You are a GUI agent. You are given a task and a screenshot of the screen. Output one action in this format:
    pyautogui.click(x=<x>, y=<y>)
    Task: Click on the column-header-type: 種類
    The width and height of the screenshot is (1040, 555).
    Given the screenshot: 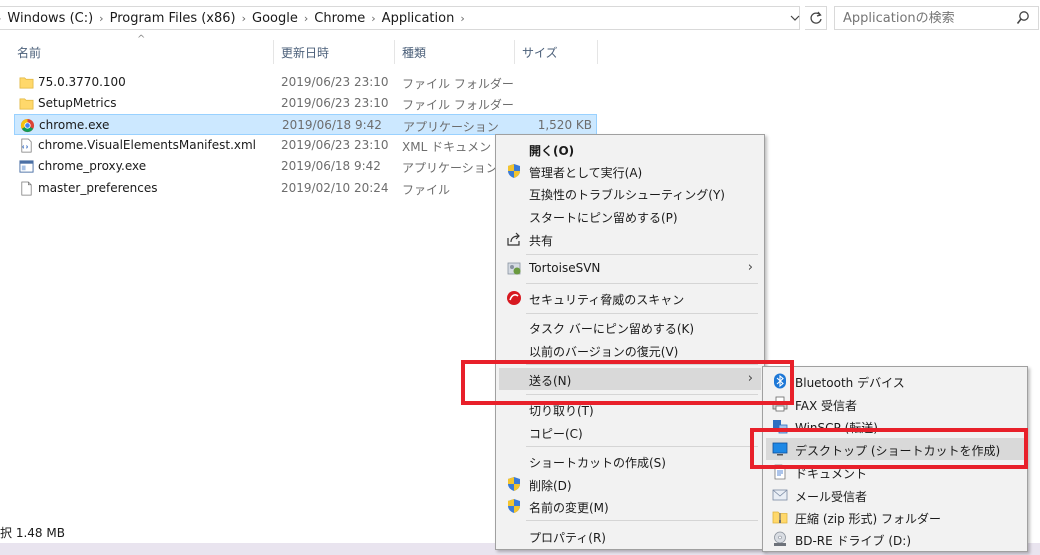 What is the action you would take?
    pyautogui.click(x=455, y=52)
    